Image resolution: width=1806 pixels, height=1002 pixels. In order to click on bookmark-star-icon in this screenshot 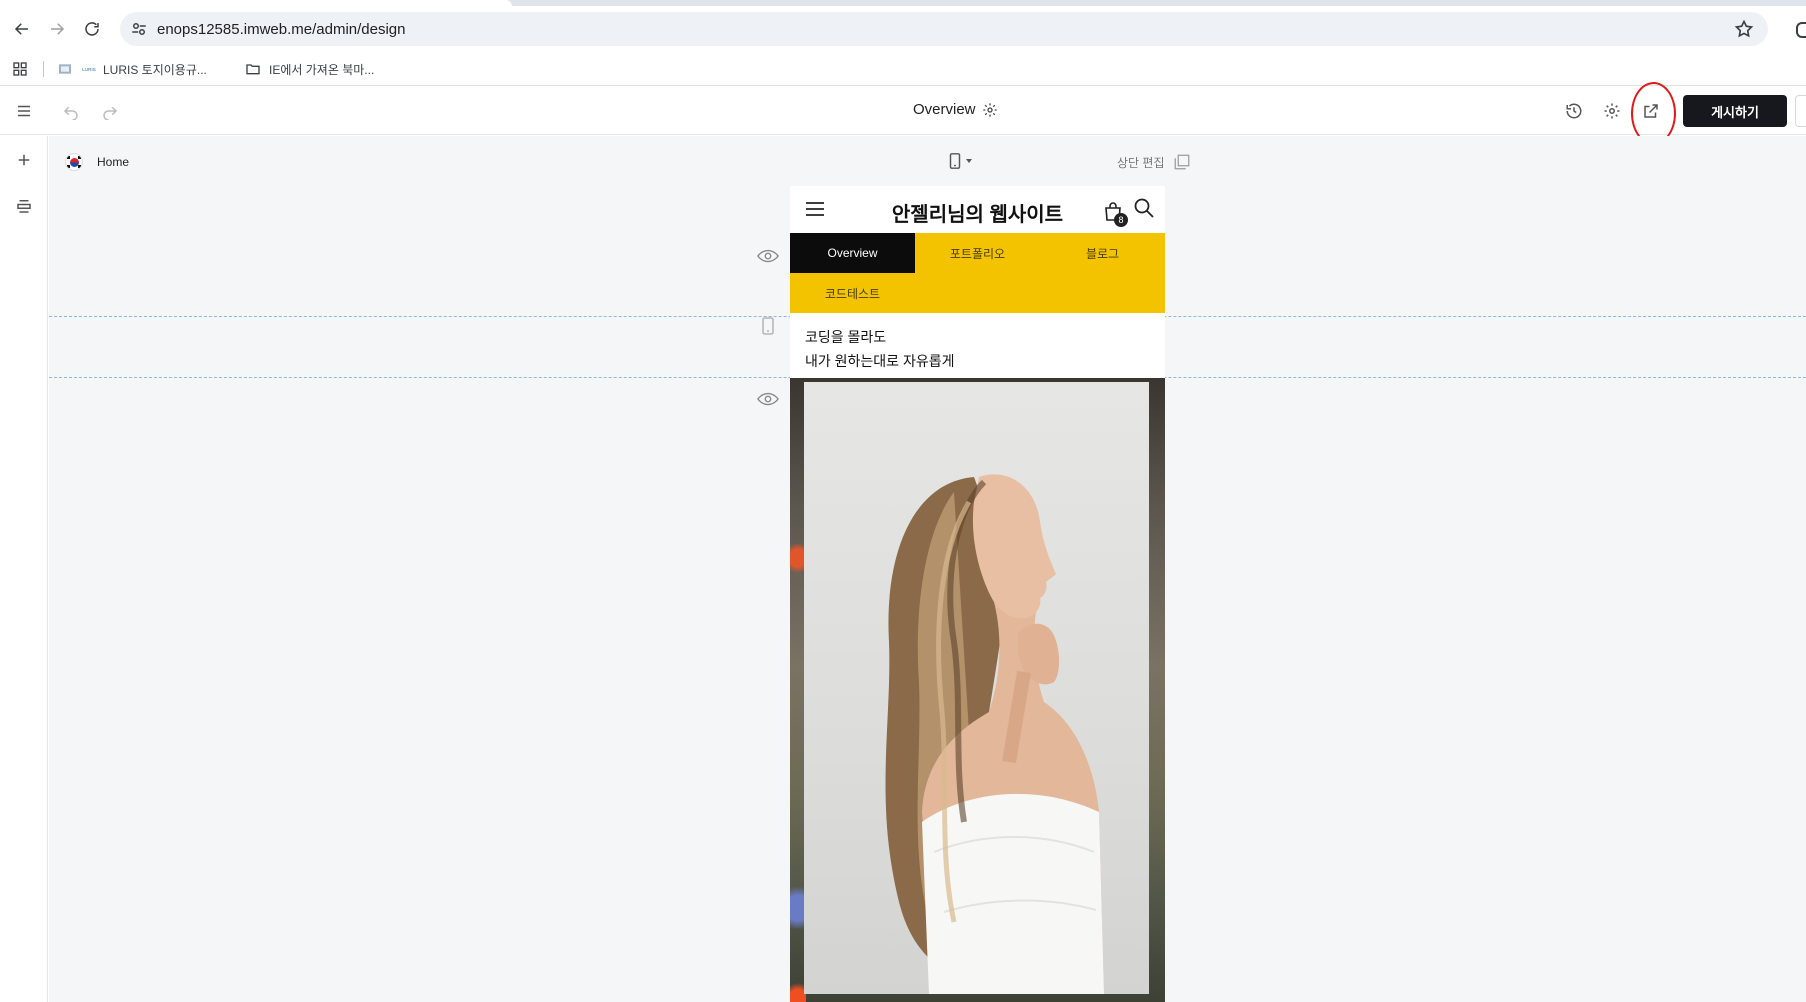, I will do `click(1744, 29)`.